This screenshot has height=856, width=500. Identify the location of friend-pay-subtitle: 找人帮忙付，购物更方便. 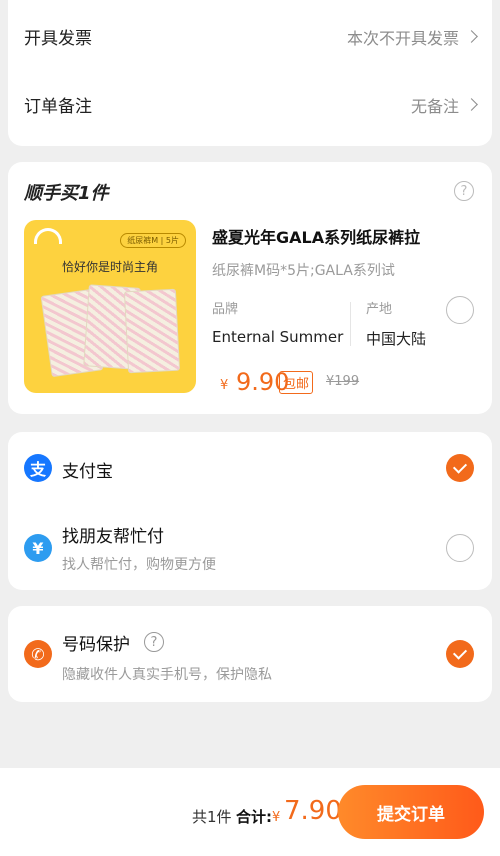
(139, 565).